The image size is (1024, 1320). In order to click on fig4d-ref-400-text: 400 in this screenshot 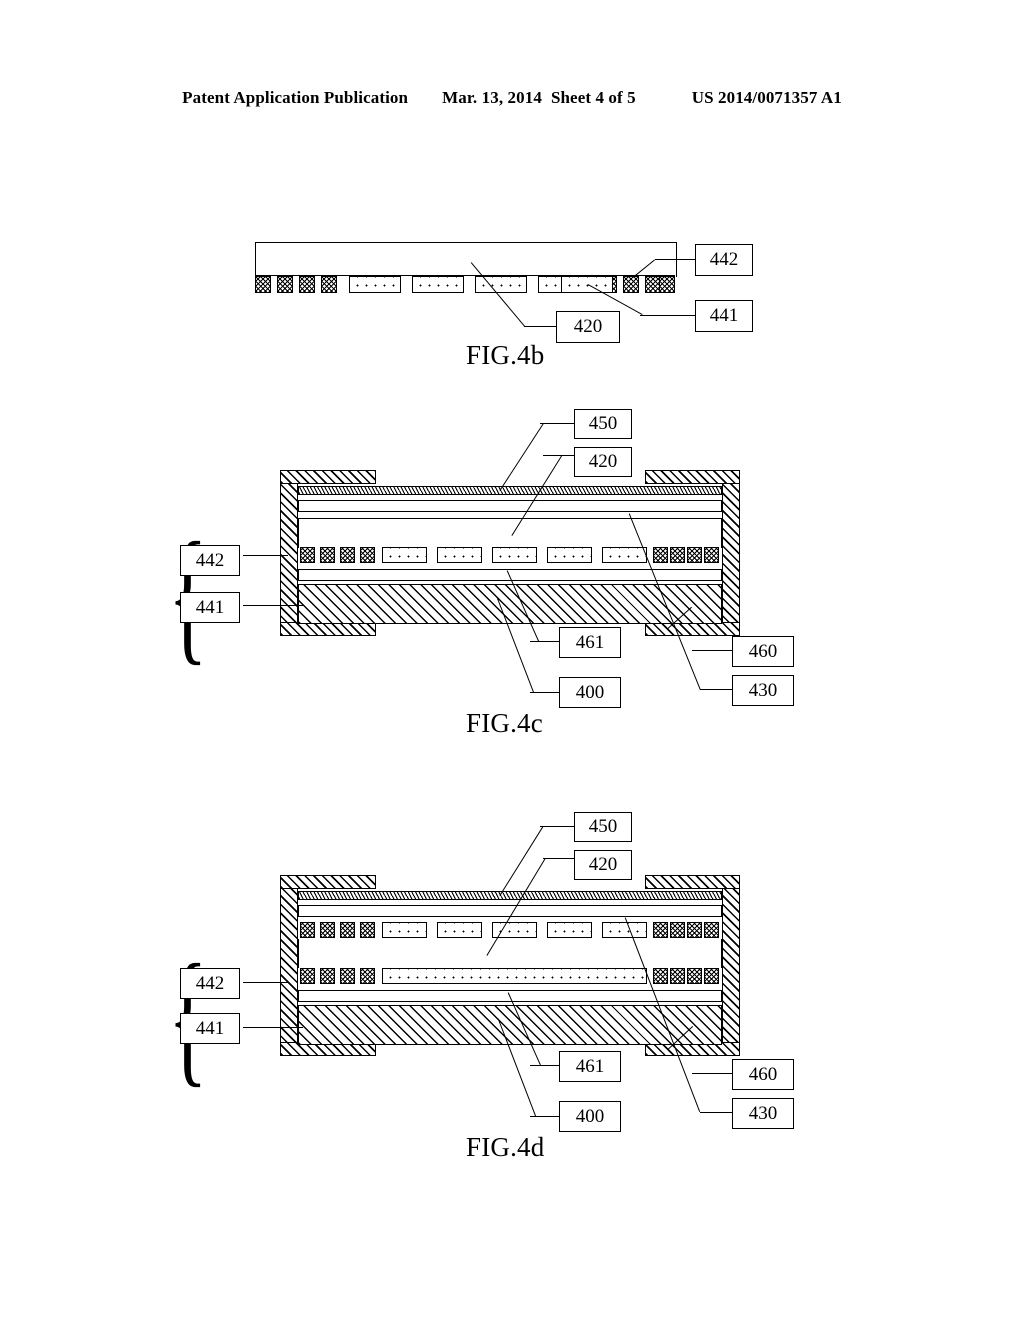, I will do `click(590, 1116)`.